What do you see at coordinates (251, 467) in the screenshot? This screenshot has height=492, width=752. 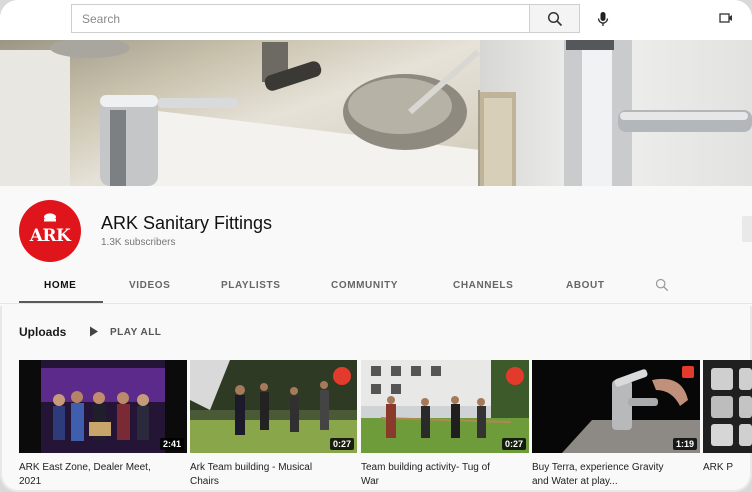 I see `video-title-line: Ark Team building - Musical` at bounding box center [251, 467].